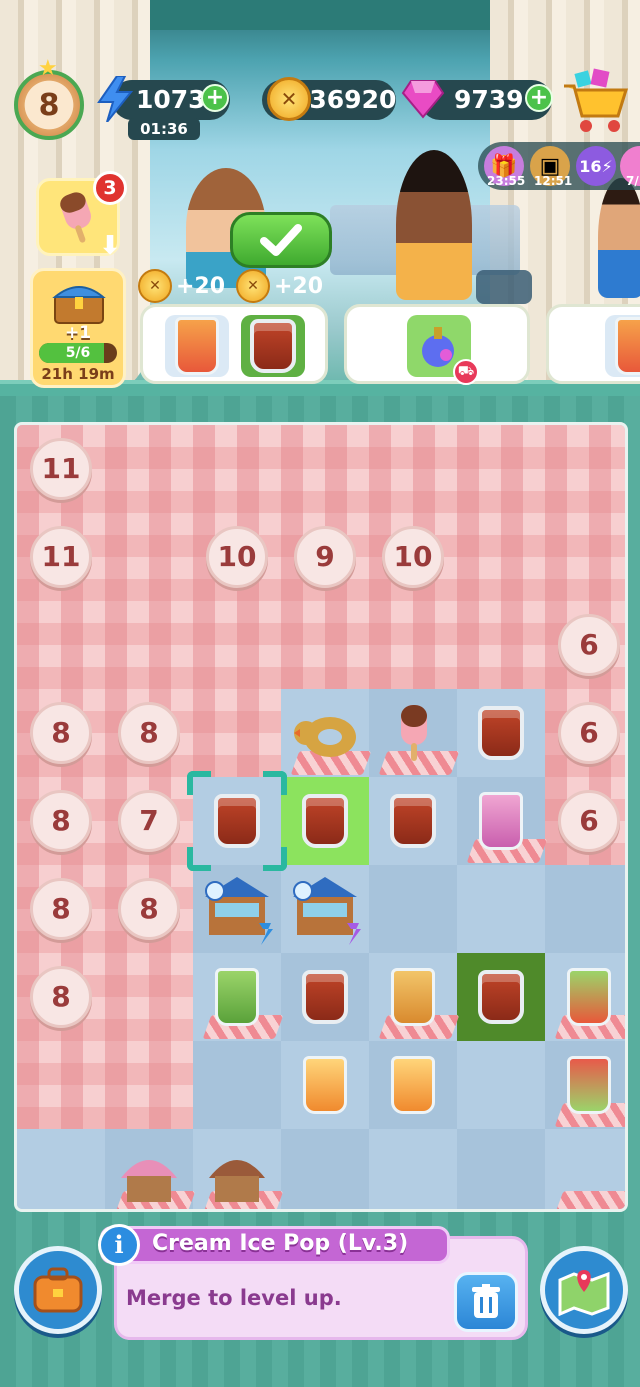 The image size is (640, 1387). What do you see at coordinates (119, 1245) in the screenshot?
I see `info-icon: i` at bounding box center [119, 1245].